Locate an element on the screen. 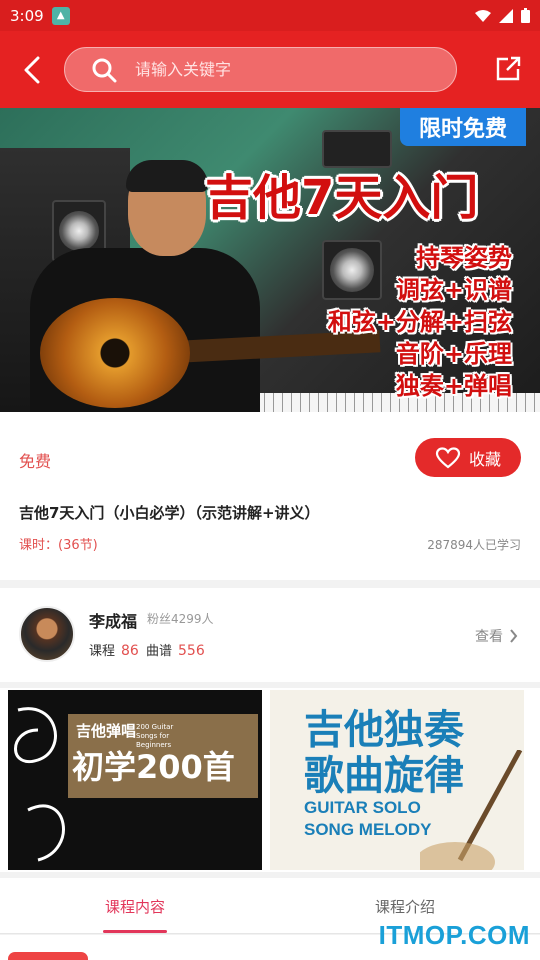 Image resolution: width=540 pixels, height=960 pixels. course-stat: 课程 86 is located at coordinates (114, 649).